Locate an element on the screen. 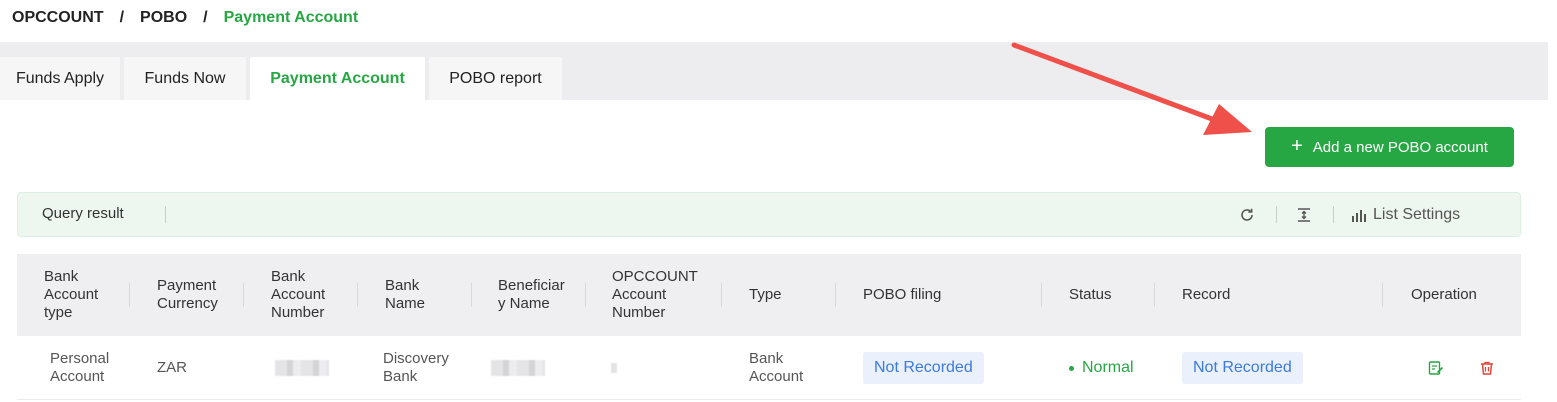 The height and width of the screenshot is (402, 1557). col-bank-account-type: Bank Account type is located at coordinates (73, 295).